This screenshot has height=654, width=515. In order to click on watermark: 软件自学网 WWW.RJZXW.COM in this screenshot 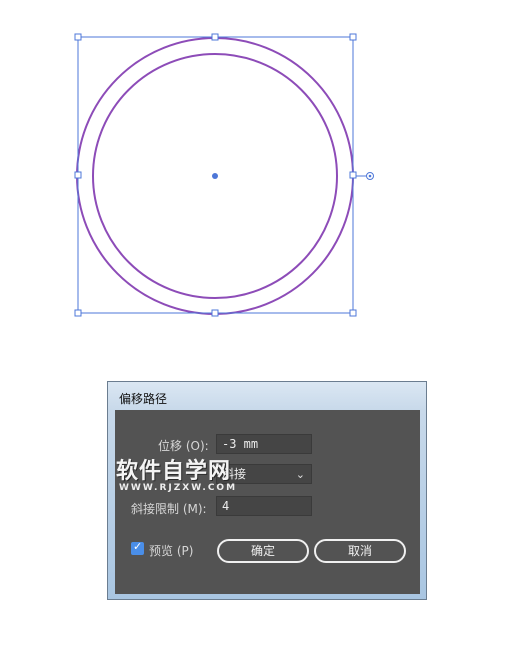, I will do `click(195, 478)`.